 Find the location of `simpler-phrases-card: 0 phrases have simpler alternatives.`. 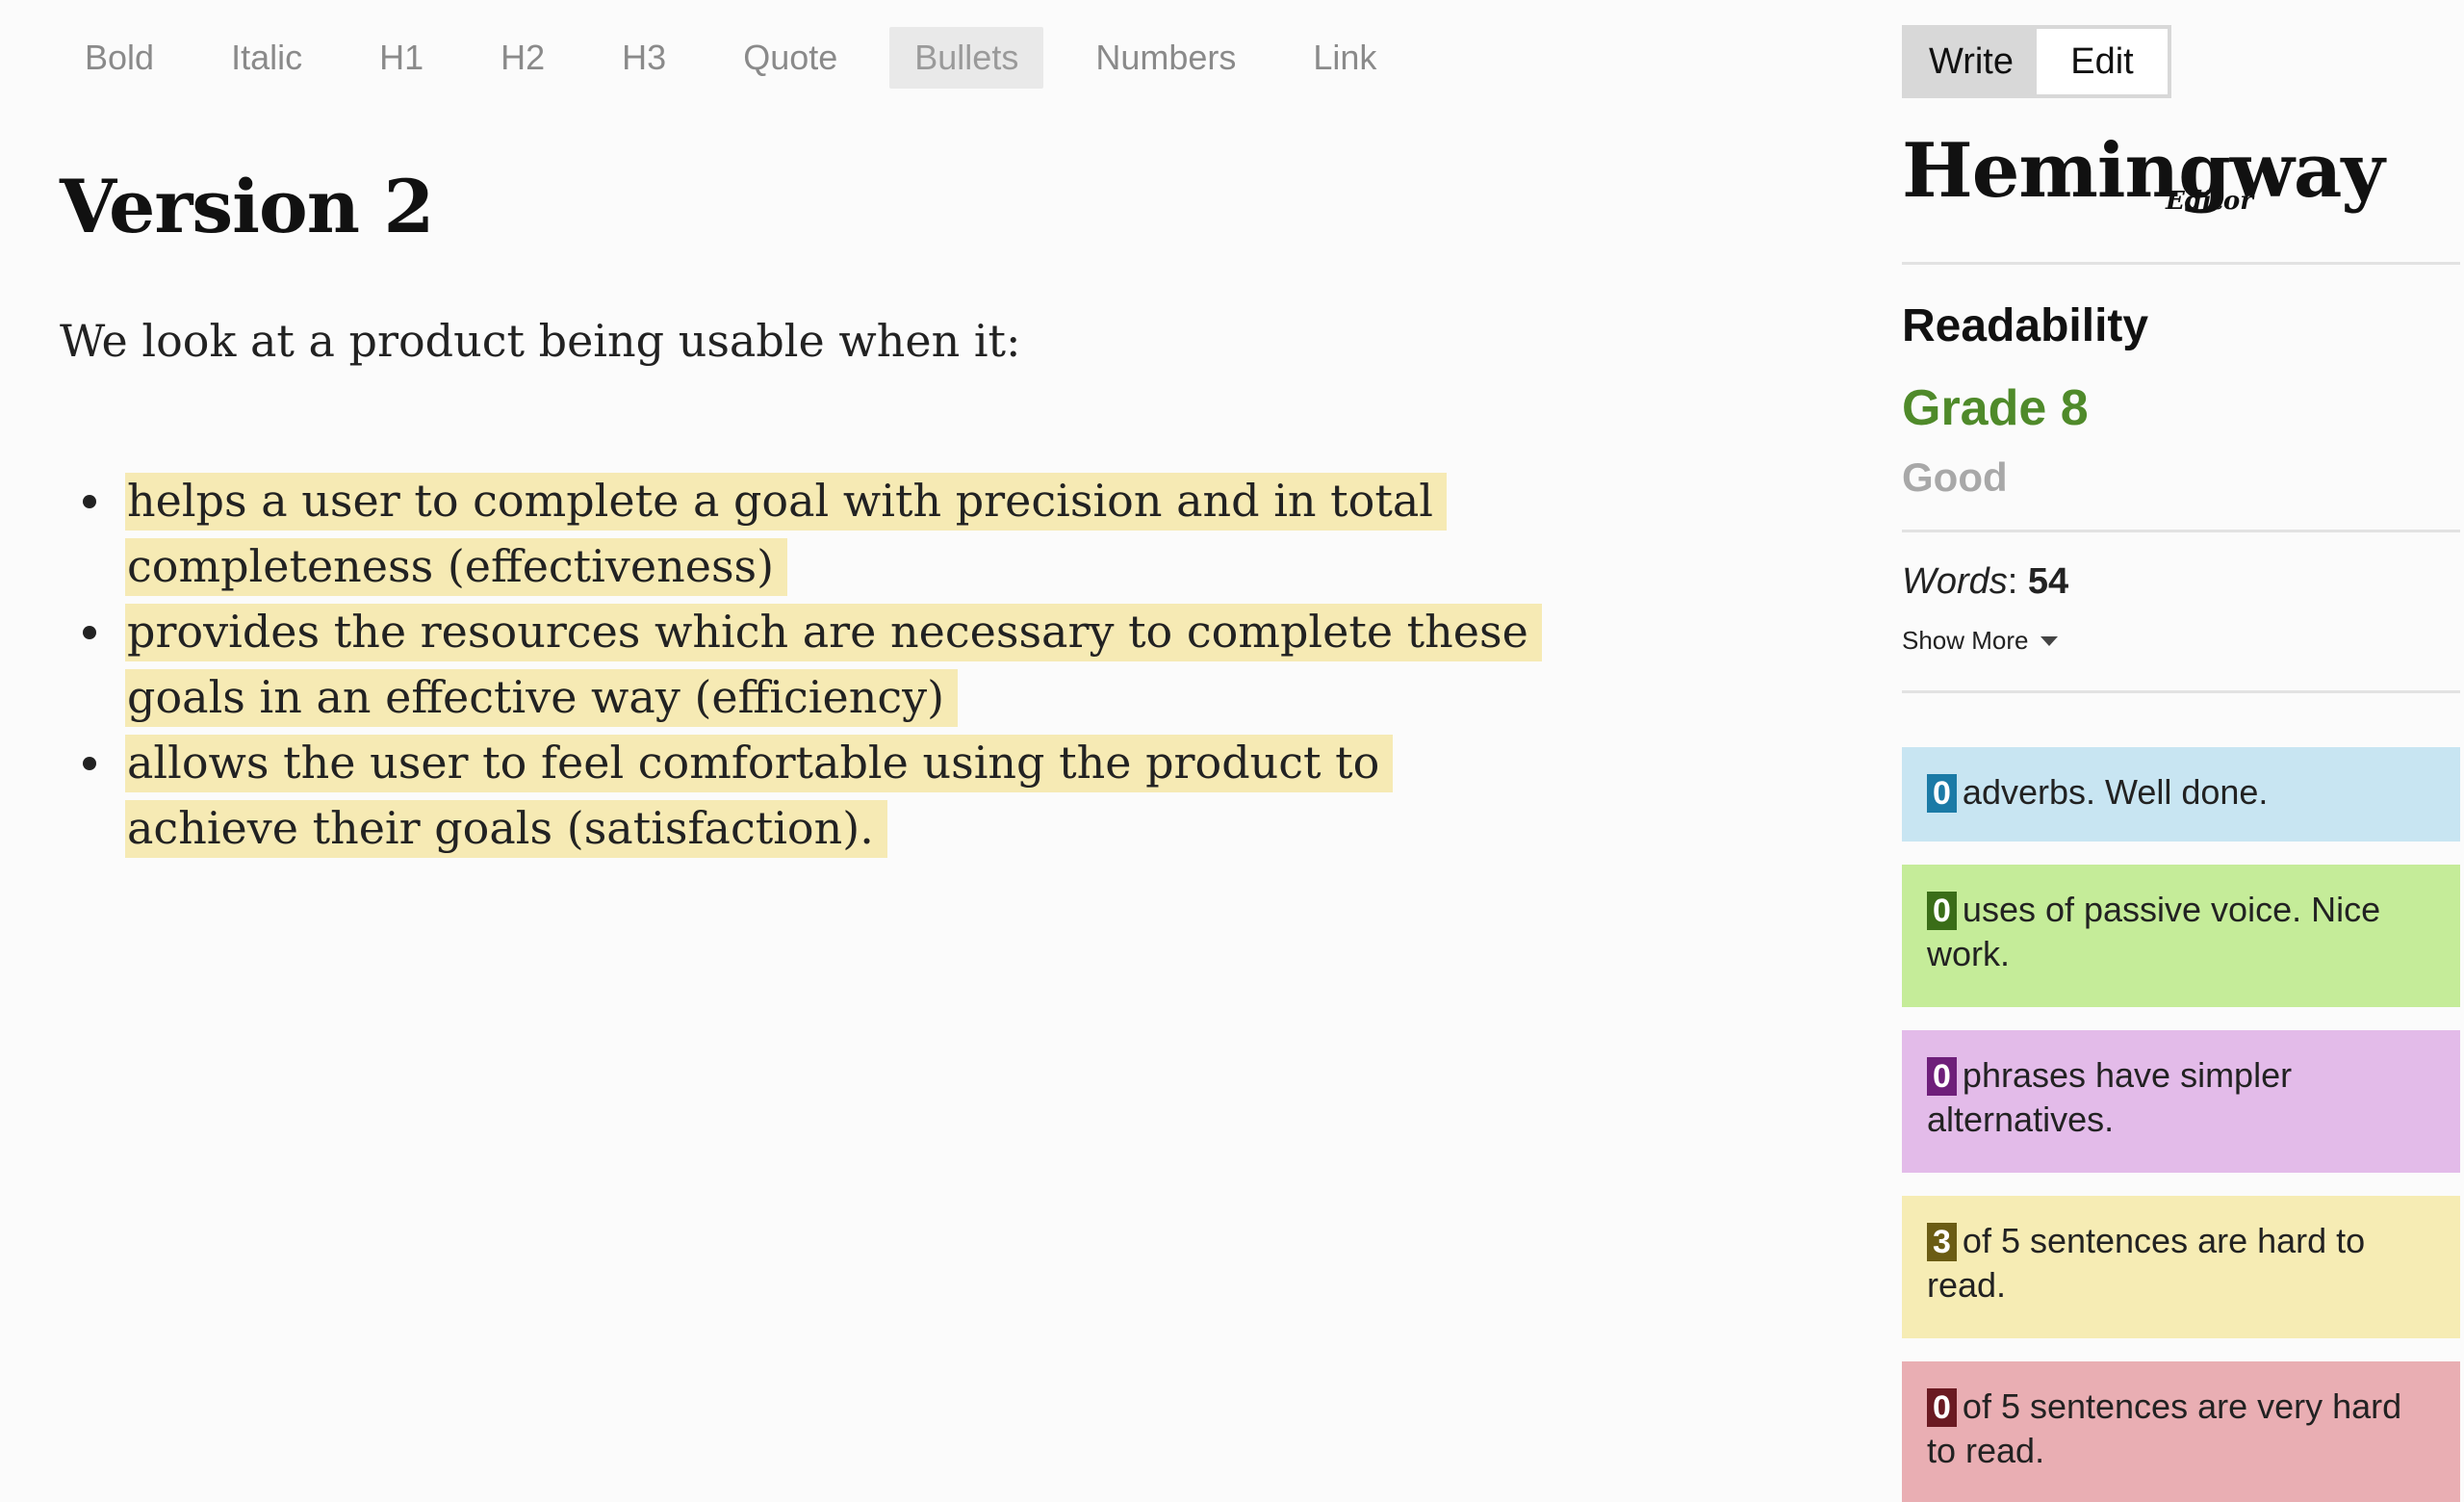

simpler-phrases-card: 0 phrases have simpler alternatives. is located at coordinates (2181, 1101).